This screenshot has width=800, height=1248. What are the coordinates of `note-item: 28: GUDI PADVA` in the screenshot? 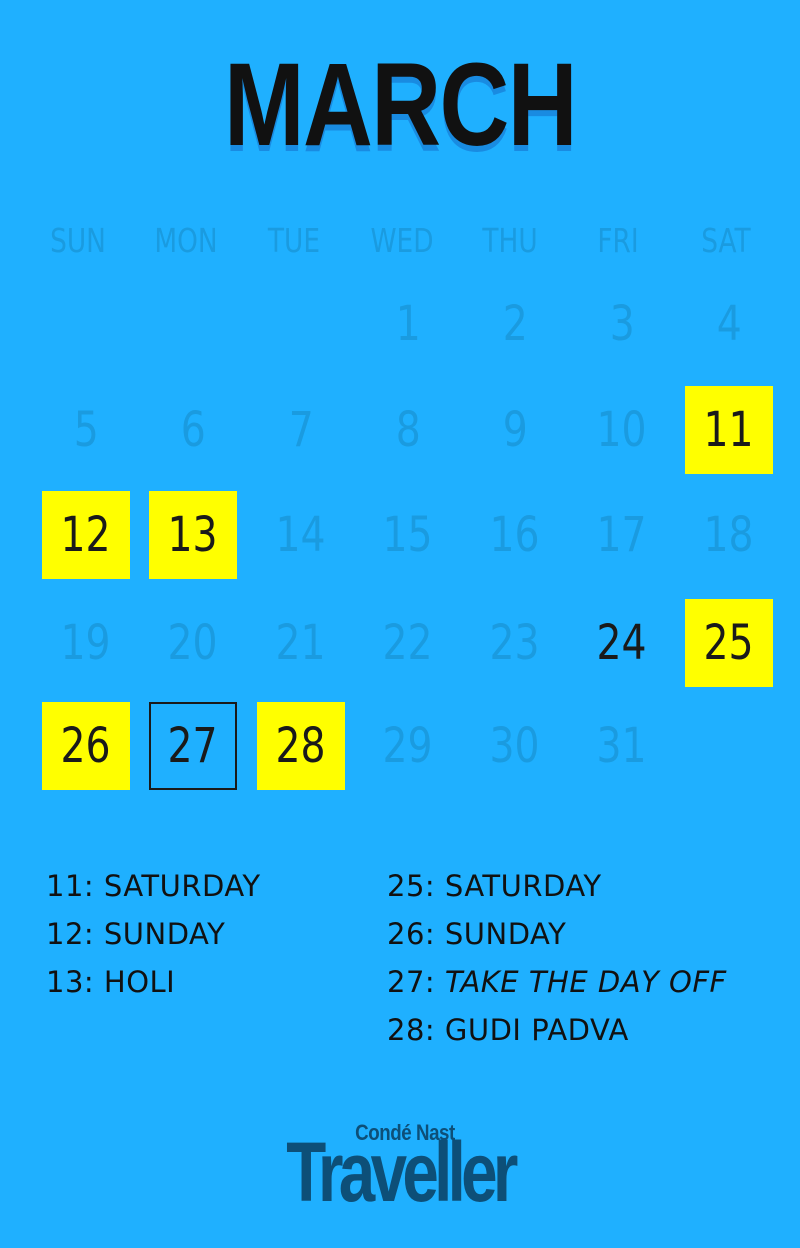 It's located at (508, 1030).